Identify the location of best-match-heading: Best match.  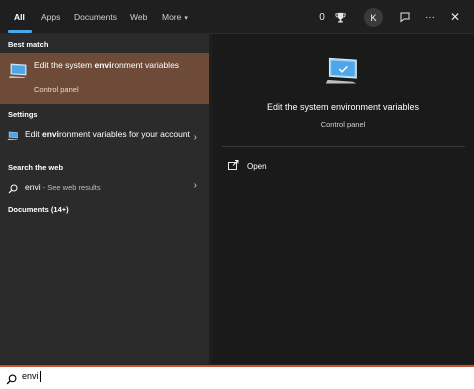
(28, 44).